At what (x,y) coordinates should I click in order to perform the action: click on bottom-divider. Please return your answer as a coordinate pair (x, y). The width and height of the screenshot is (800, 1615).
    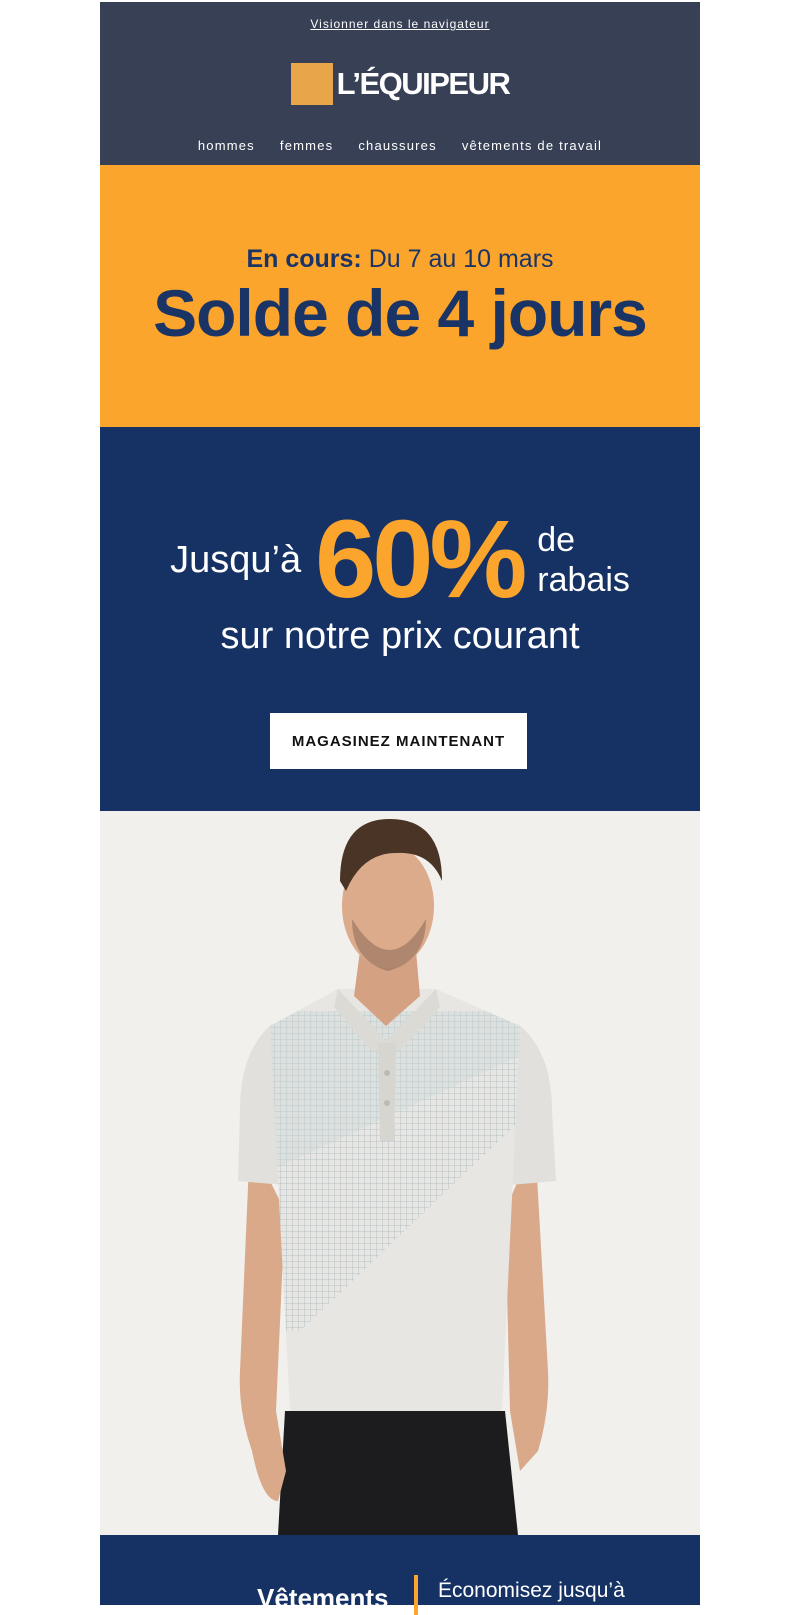
    Looking at the image, I should click on (416, 1595).